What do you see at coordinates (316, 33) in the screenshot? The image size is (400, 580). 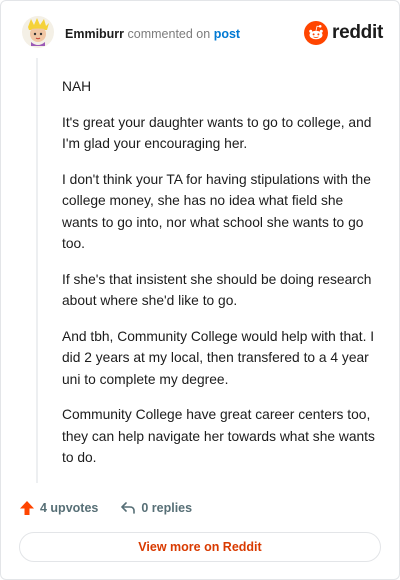 I see `reddit-snoo-icon` at bounding box center [316, 33].